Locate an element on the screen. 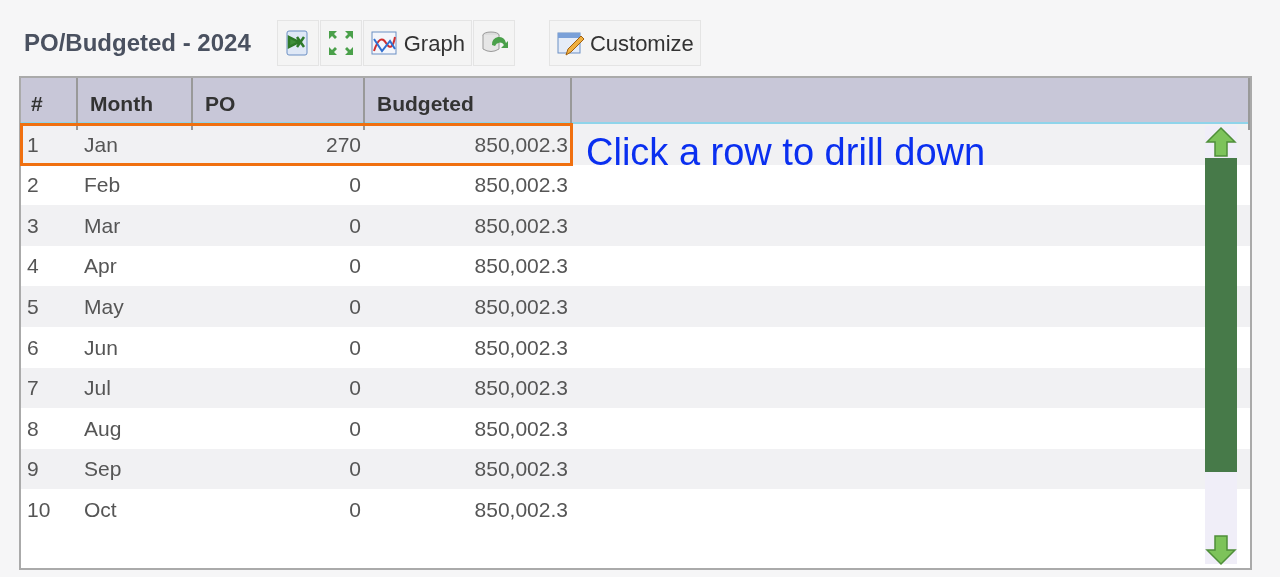 The width and height of the screenshot is (1280, 577). scrollbar is located at coordinates (1221, 345).